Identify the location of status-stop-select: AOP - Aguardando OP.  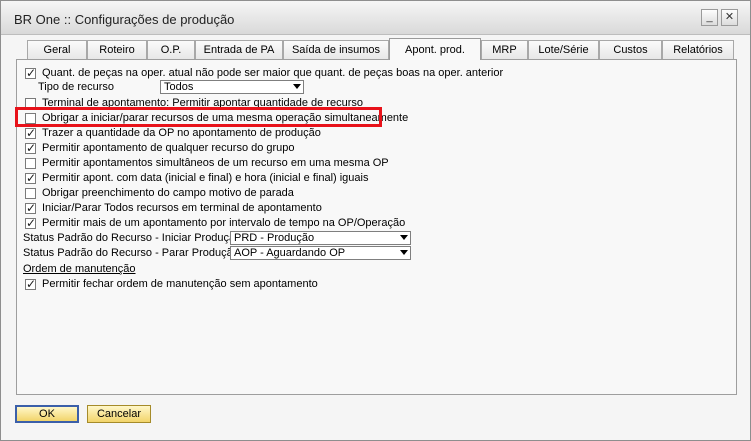
(320, 253).